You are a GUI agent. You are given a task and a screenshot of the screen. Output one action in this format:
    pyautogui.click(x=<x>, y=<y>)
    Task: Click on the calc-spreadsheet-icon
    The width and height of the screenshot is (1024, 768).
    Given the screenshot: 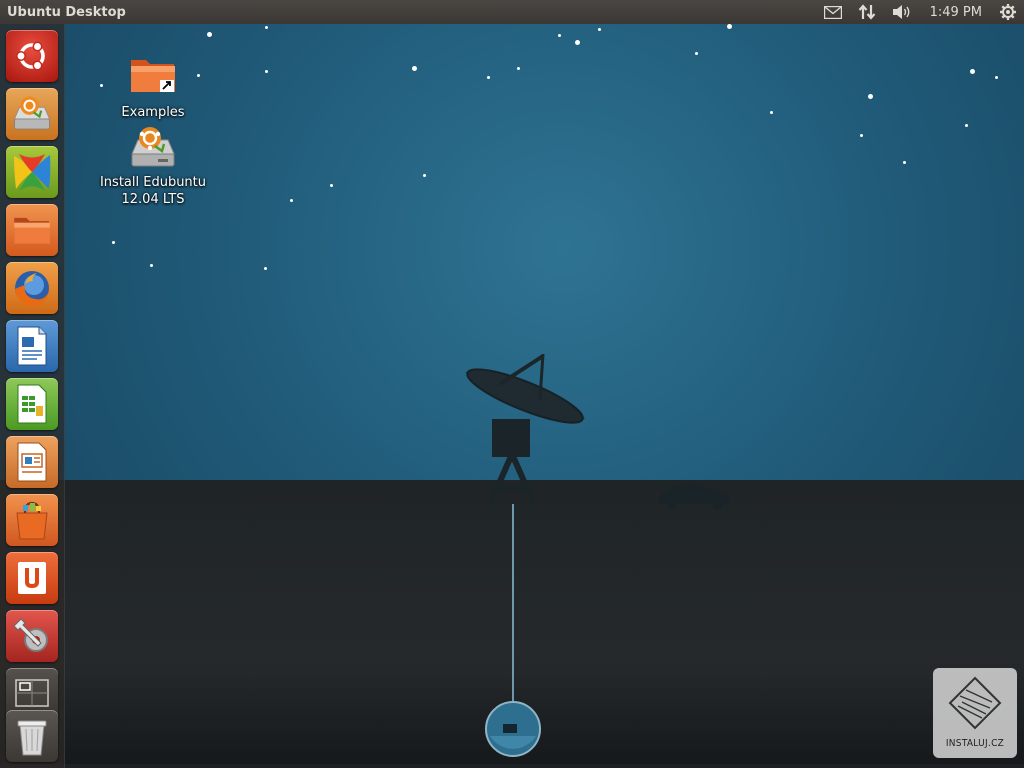 What is the action you would take?
    pyautogui.click(x=32, y=404)
    